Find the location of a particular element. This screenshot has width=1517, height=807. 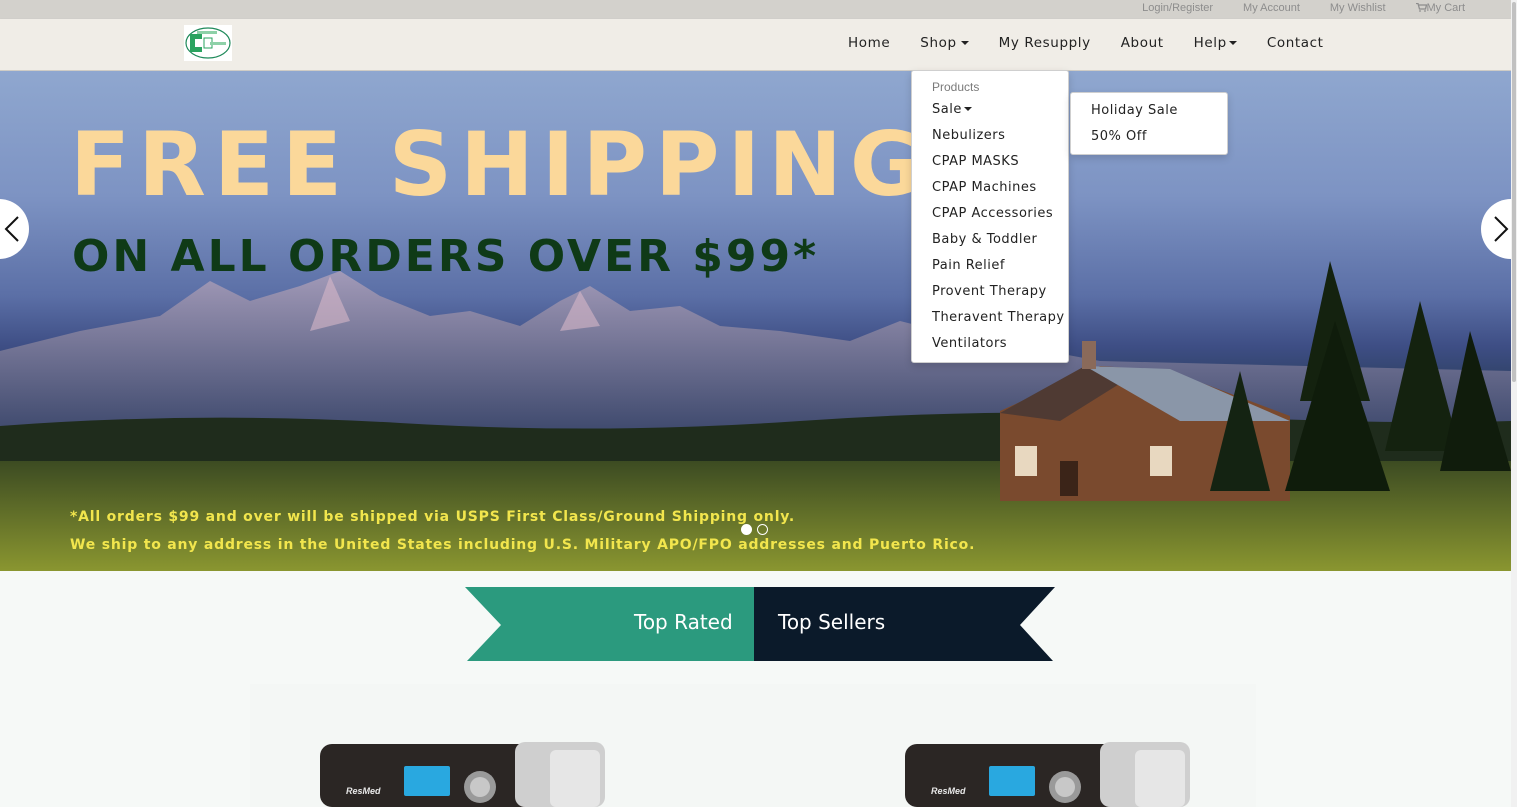

tabs-ribbon-shape is located at coordinates (760, 624).